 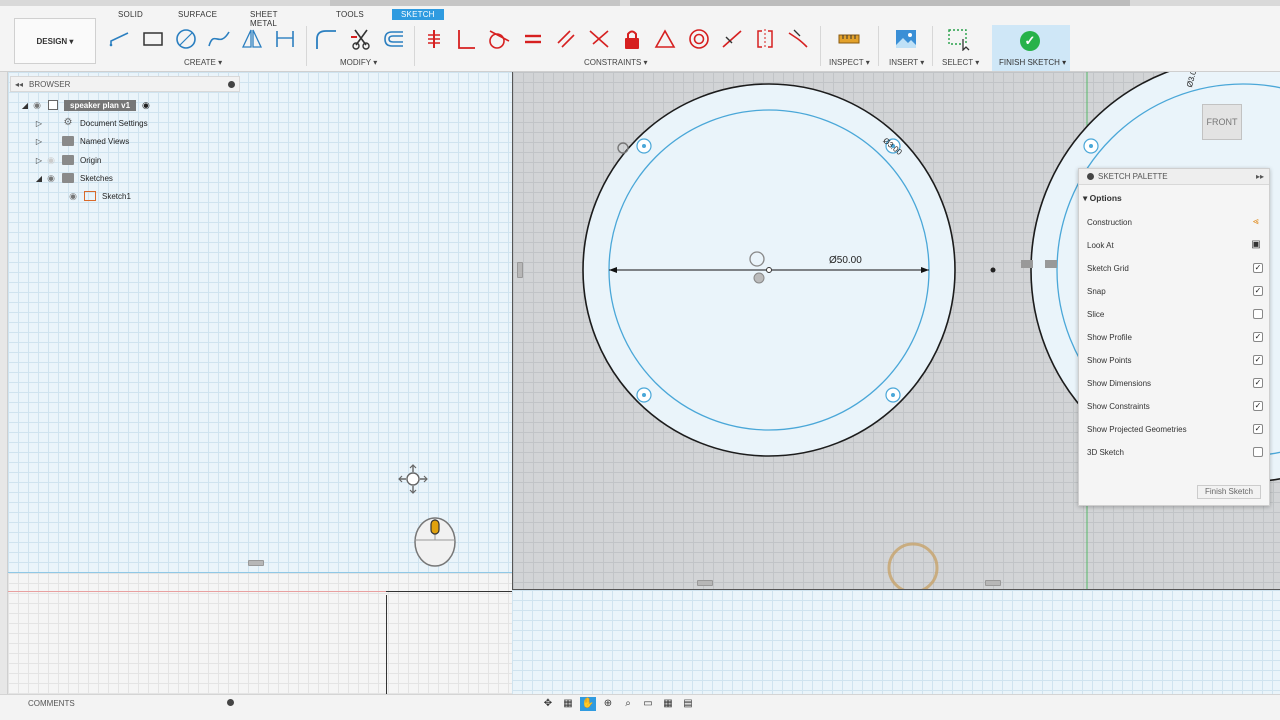 What do you see at coordinates (361, 39) in the screenshot?
I see `trim-tool-icon` at bounding box center [361, 39].